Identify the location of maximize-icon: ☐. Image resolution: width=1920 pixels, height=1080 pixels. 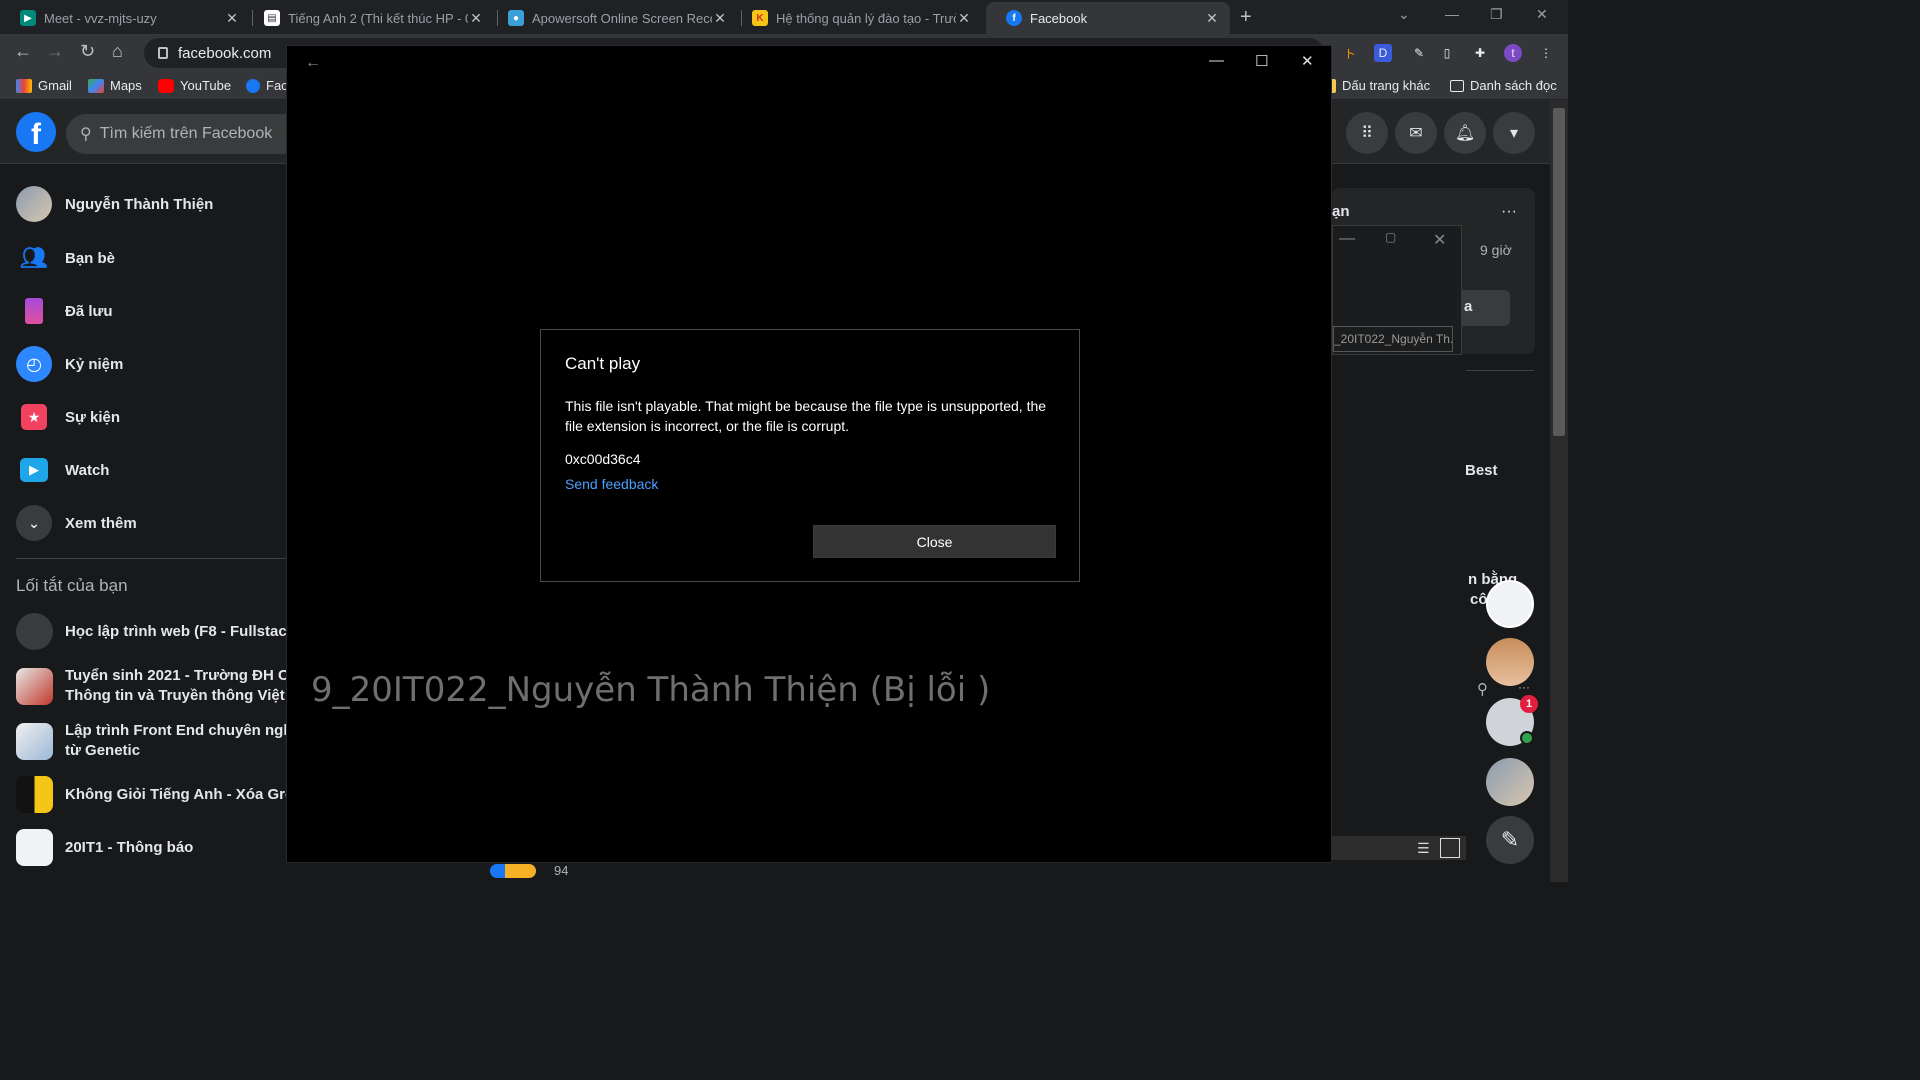
(1261, 61).